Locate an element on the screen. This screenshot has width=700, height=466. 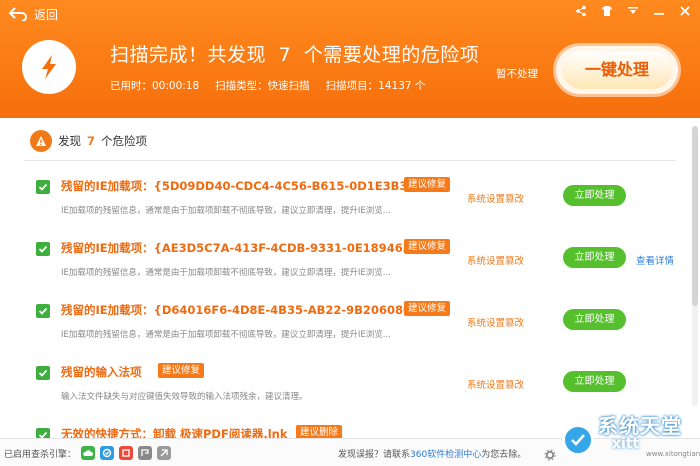
footer-icons is located at coordinates (550, 455).